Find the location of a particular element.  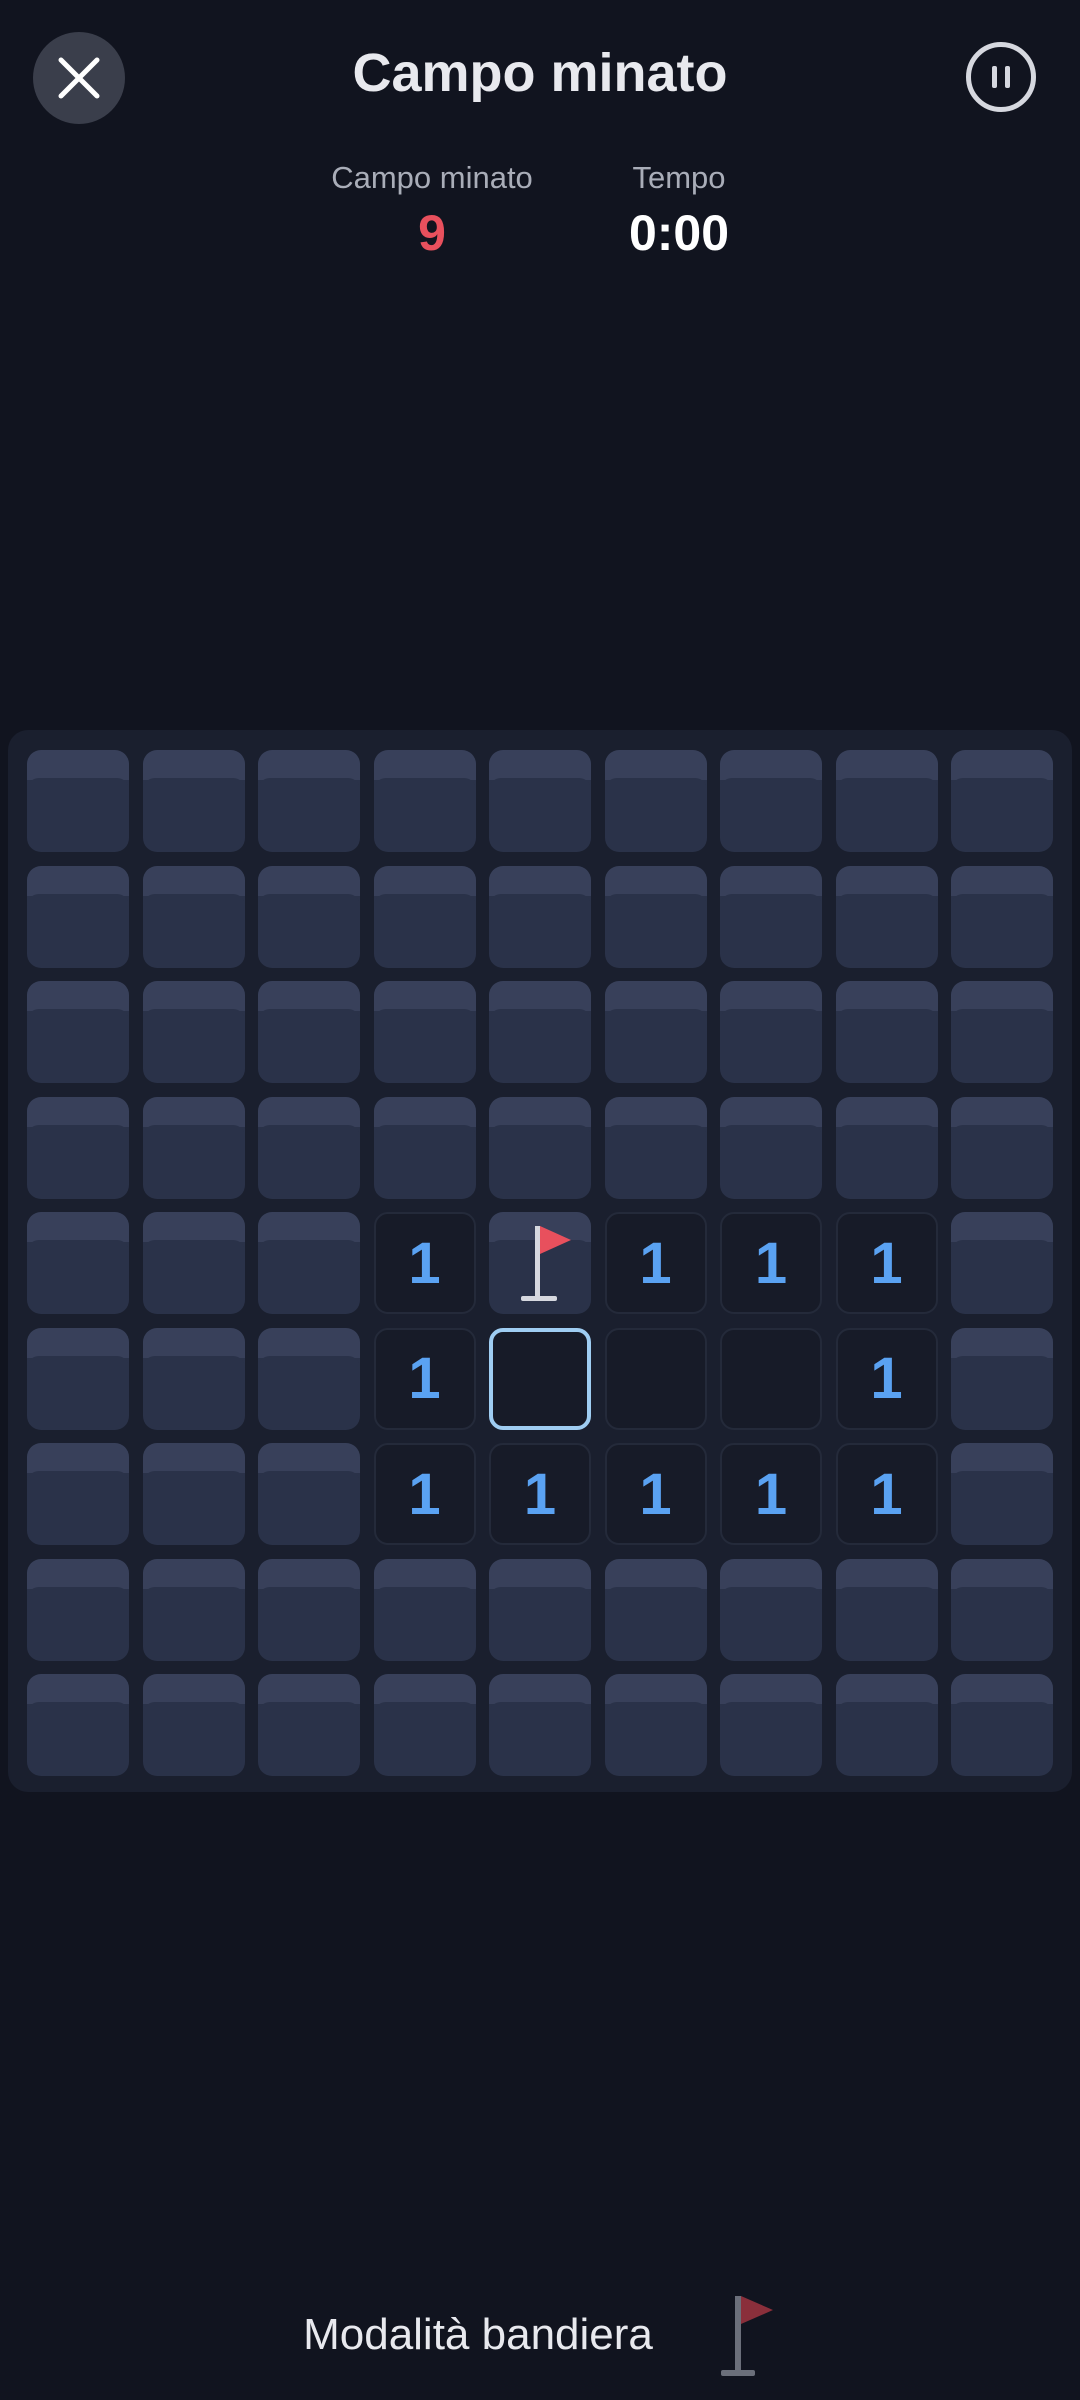

pause-icon is located at coordinates (1001, 77).